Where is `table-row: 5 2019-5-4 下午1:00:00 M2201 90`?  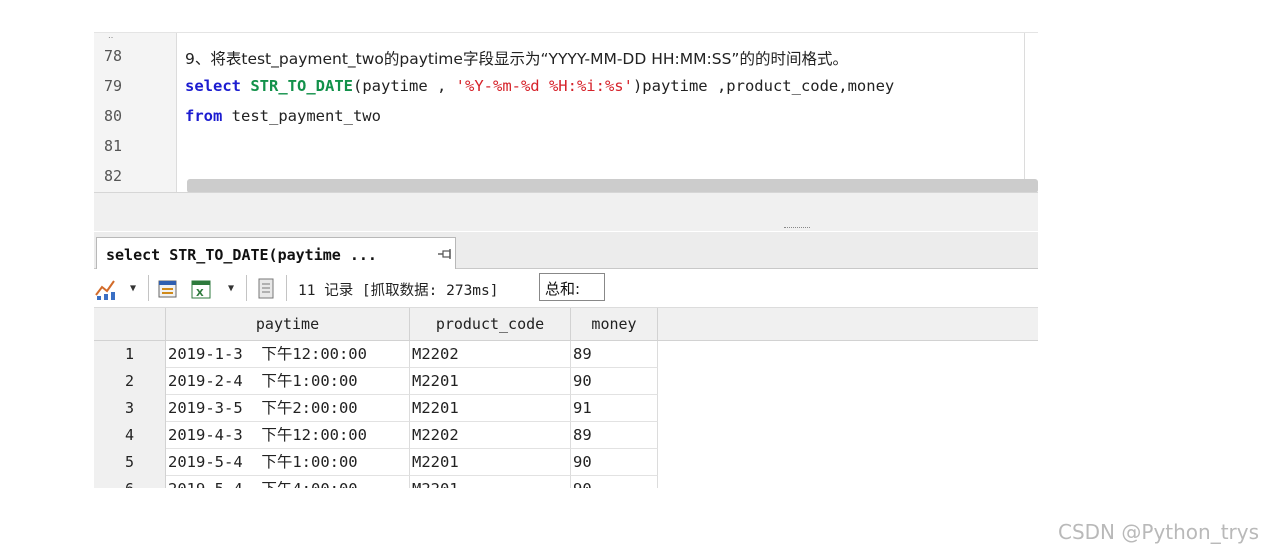
table-row: 5 2019-5-4 下午1:00:00 M2201 90 is located at coordinates (566, 462).